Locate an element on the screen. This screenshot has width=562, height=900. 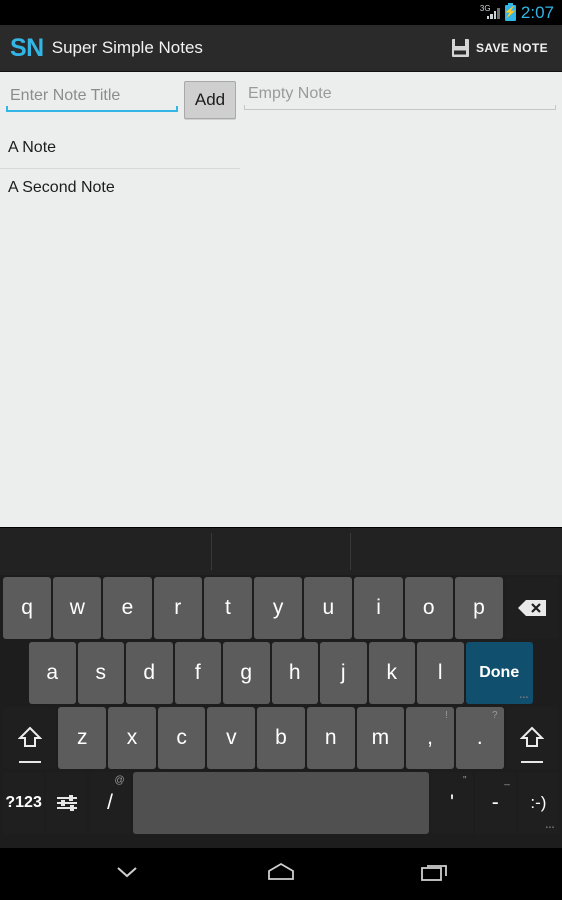
key-comma: ! , is located at coordinates (430, 738).